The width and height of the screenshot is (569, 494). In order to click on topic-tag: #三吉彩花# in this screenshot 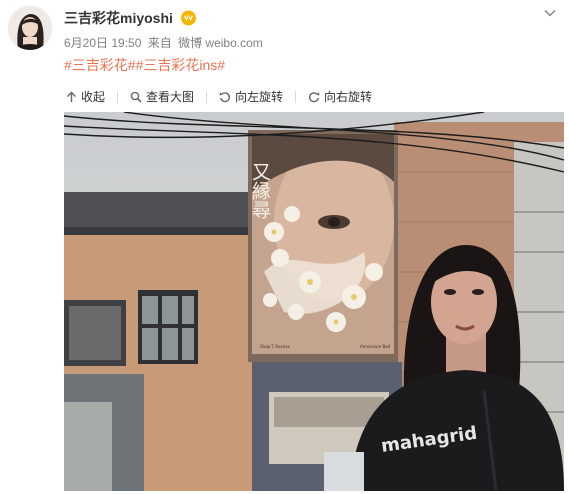, I will do `click(100, 65)`.